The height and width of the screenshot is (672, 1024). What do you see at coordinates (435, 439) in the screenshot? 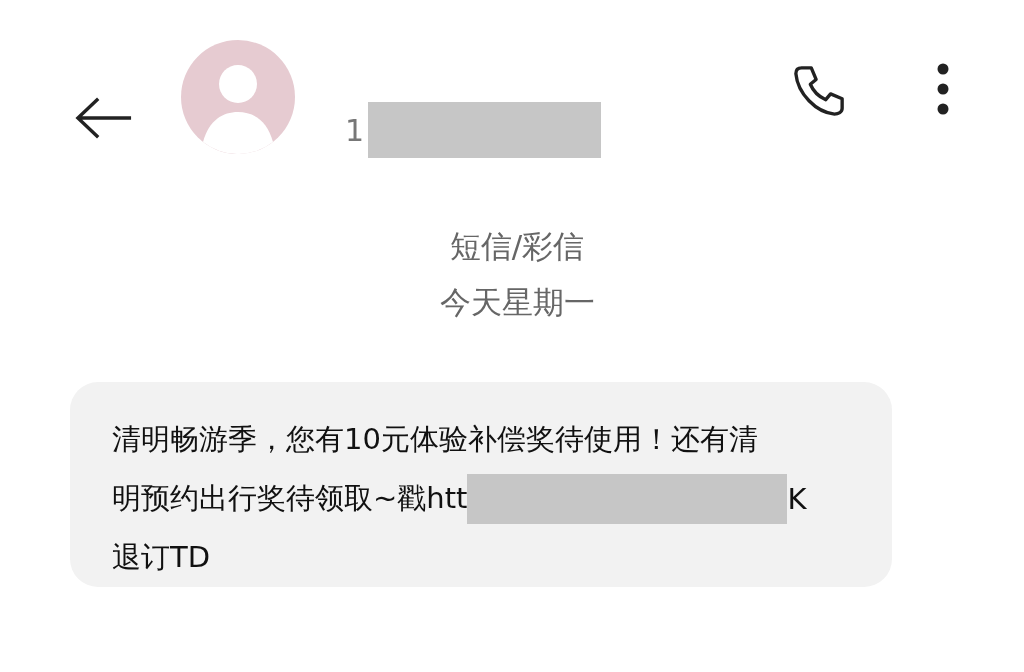
I see `message-text: 清明畅游季，您有10元体验补偿奖待使用！还有清` at bounding box center [435, 439].